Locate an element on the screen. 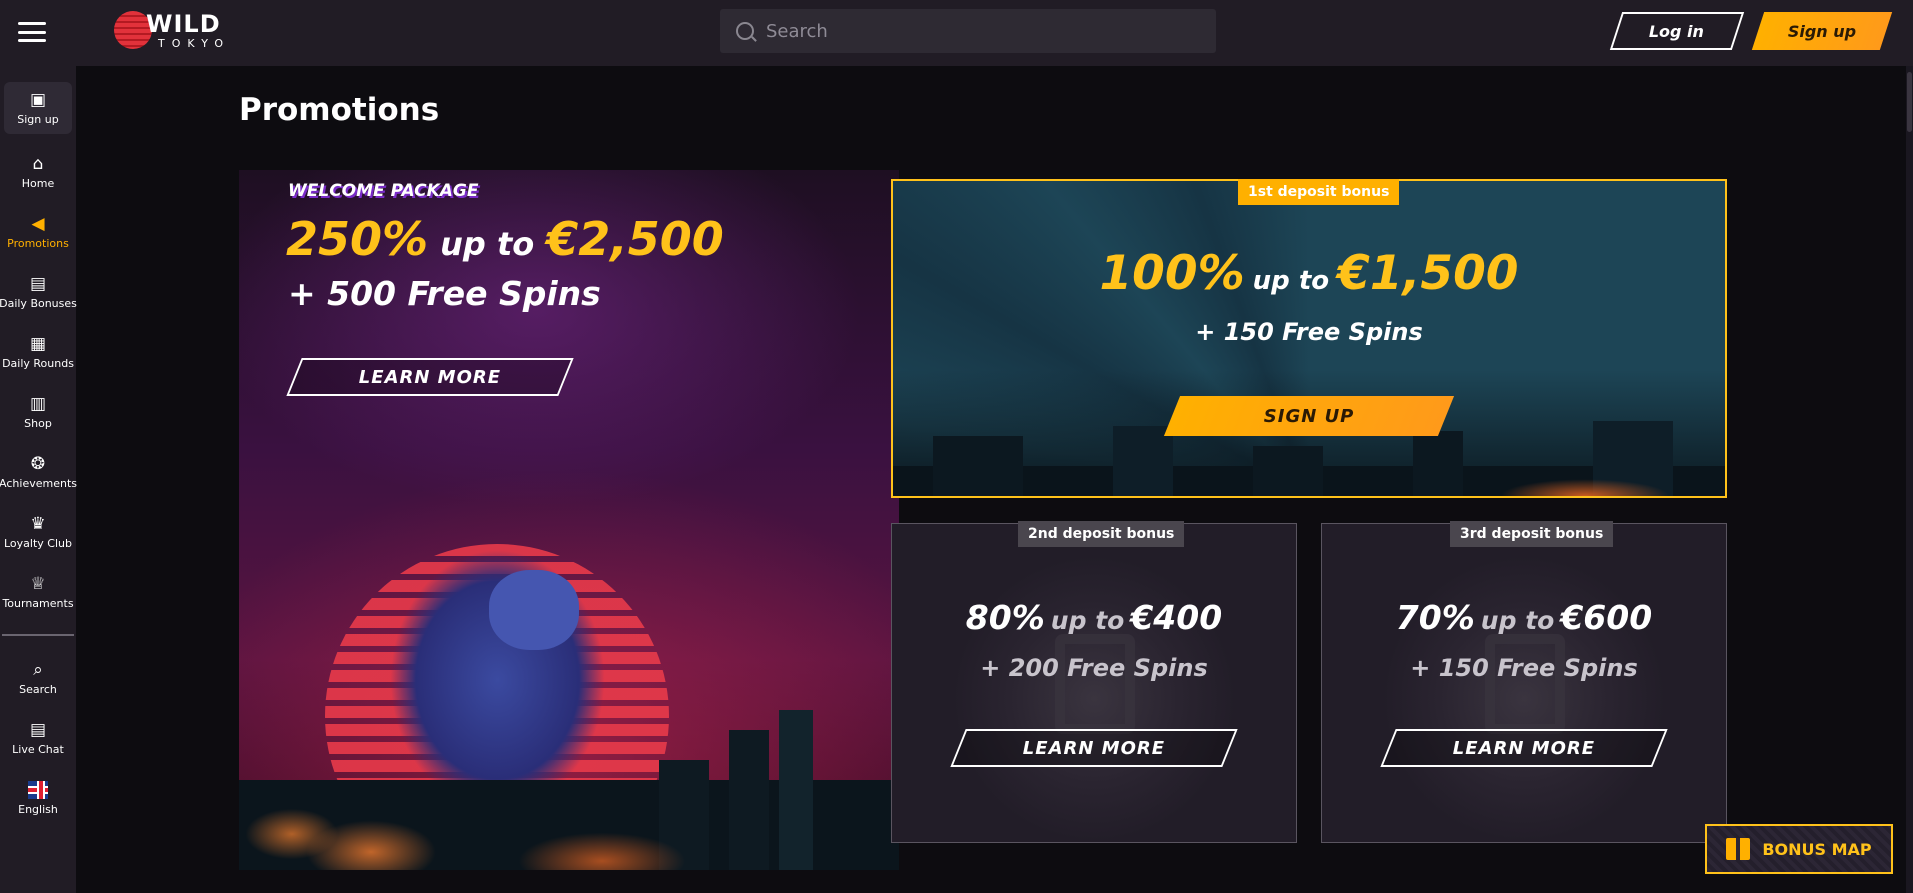 The image size is (1913, 893). sidebar-item-promotions: ◀ Promotions is located at coordinates (38, 232).